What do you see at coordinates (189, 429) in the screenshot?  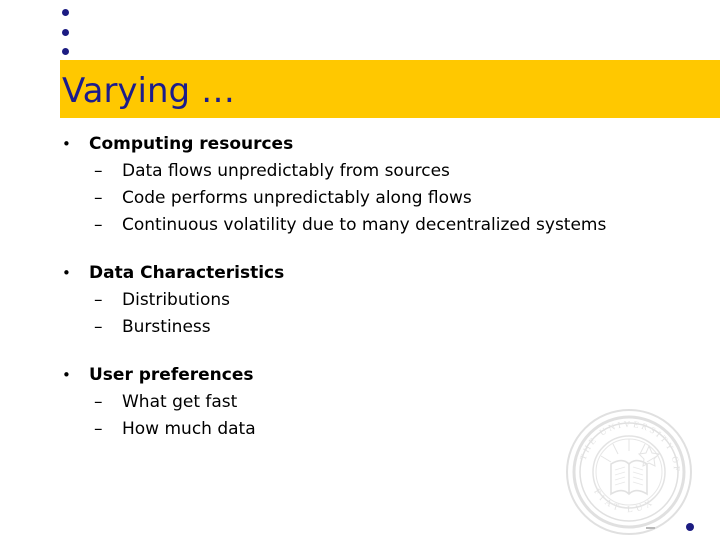 I see `sub-bullet-label: How much data` at bounding box center [189, 429].